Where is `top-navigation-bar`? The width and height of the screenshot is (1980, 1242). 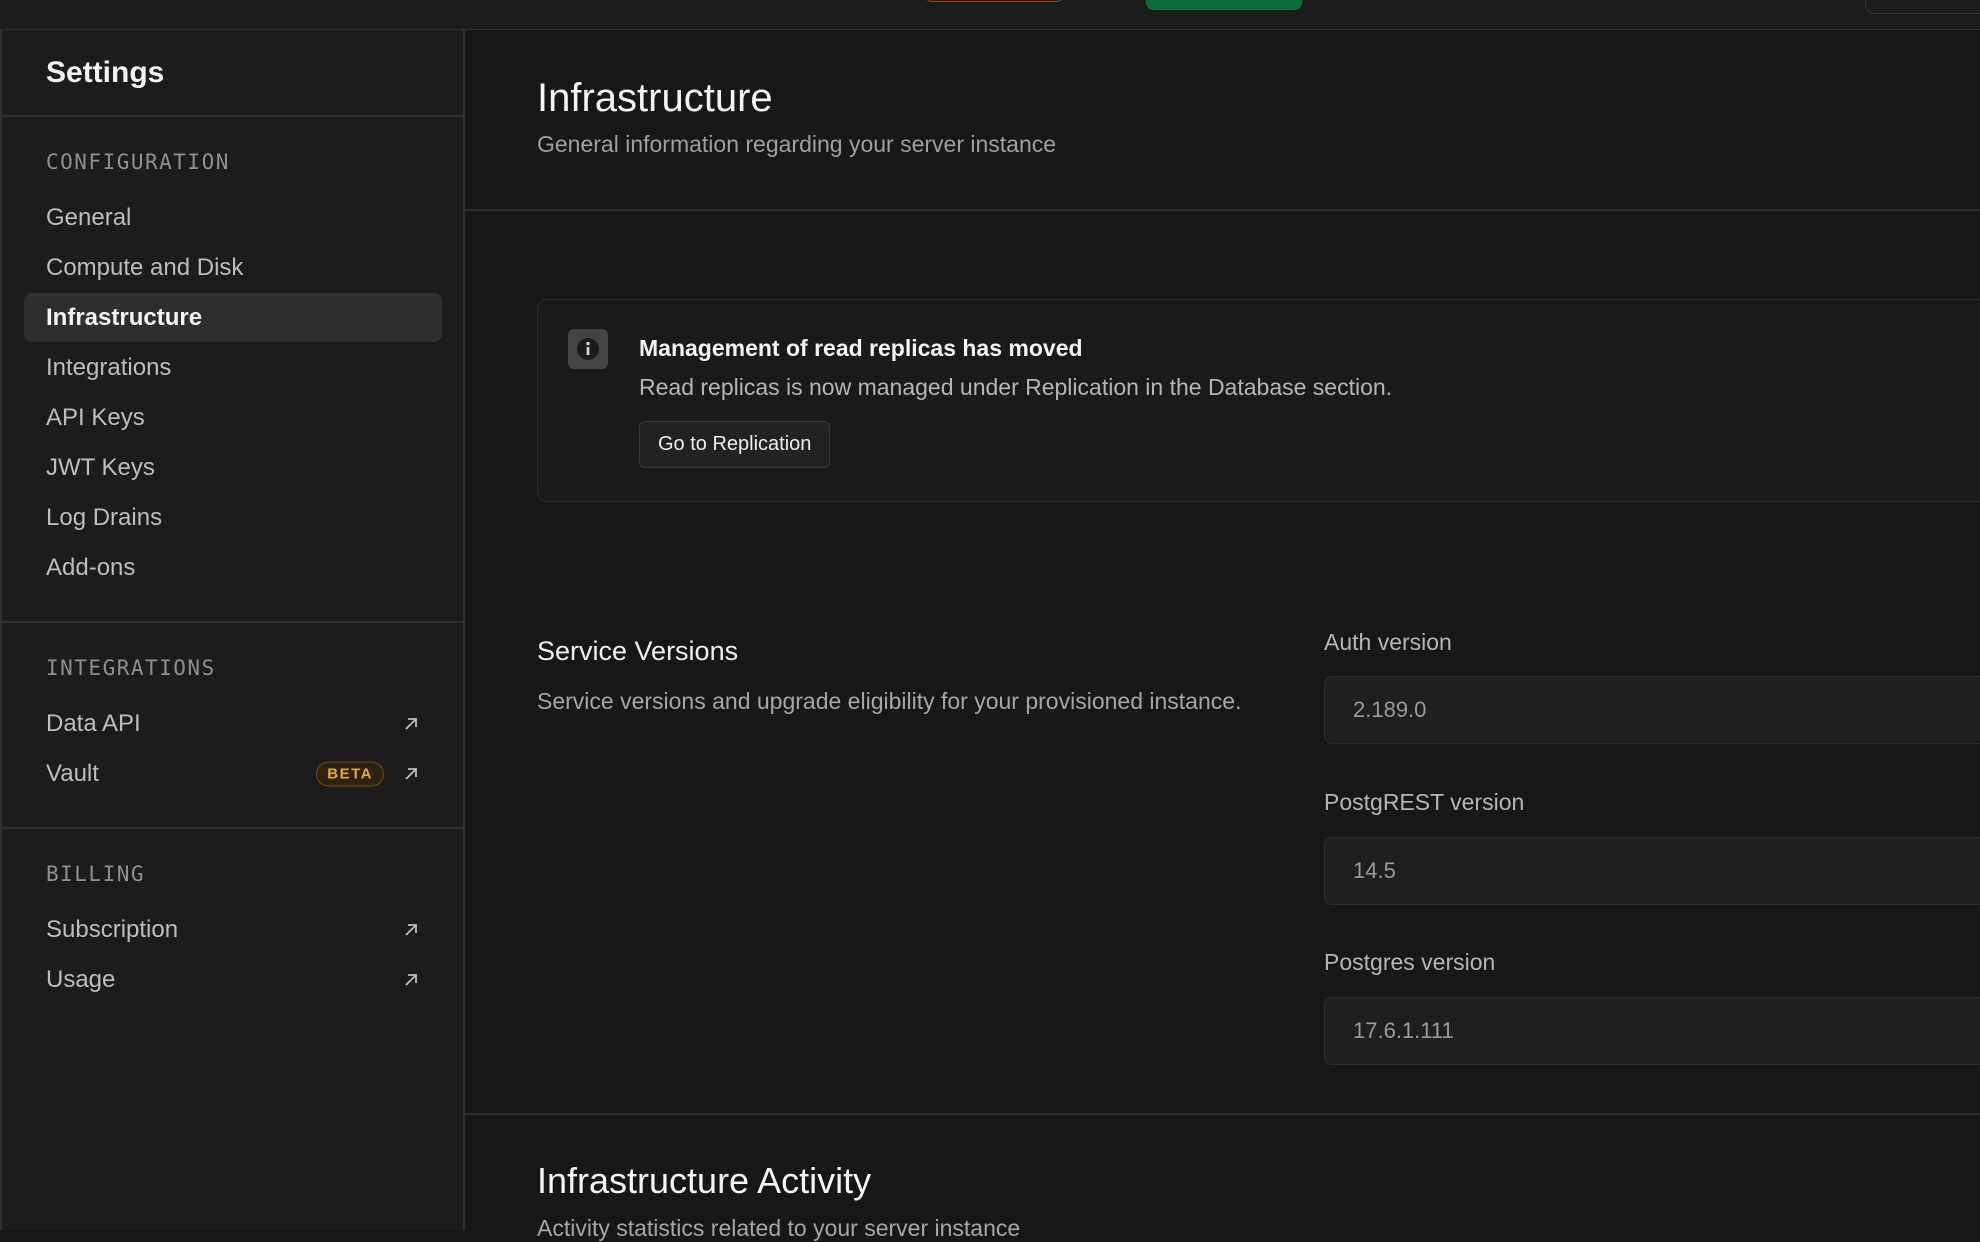
top-navigation-bar is located at coordinates (990, 15).